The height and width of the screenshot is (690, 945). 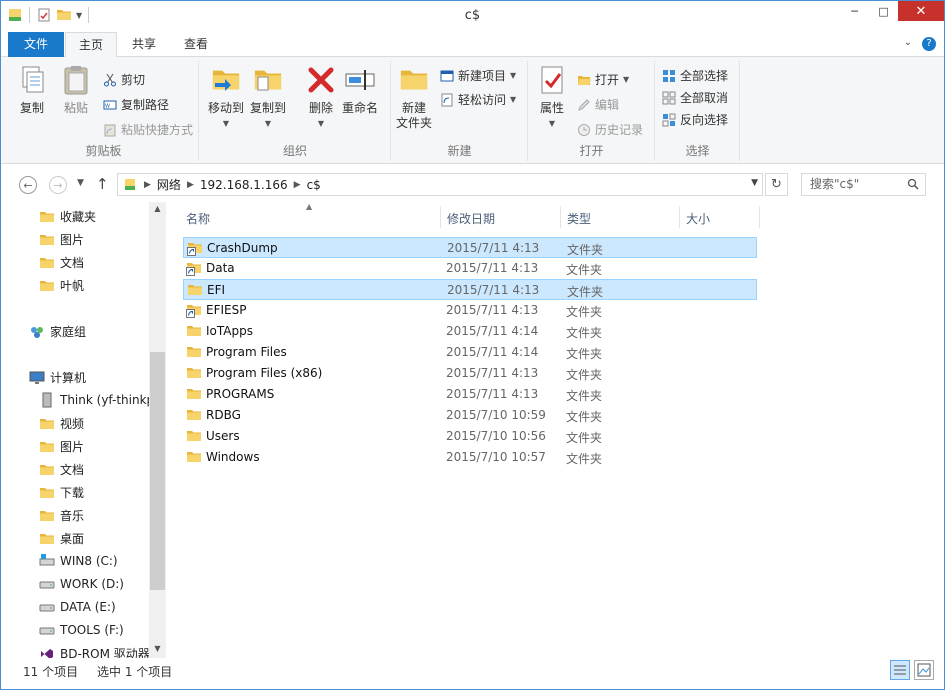 I want to click on file-date: 2015/7/11 4:13, so click(x=493, y=248).